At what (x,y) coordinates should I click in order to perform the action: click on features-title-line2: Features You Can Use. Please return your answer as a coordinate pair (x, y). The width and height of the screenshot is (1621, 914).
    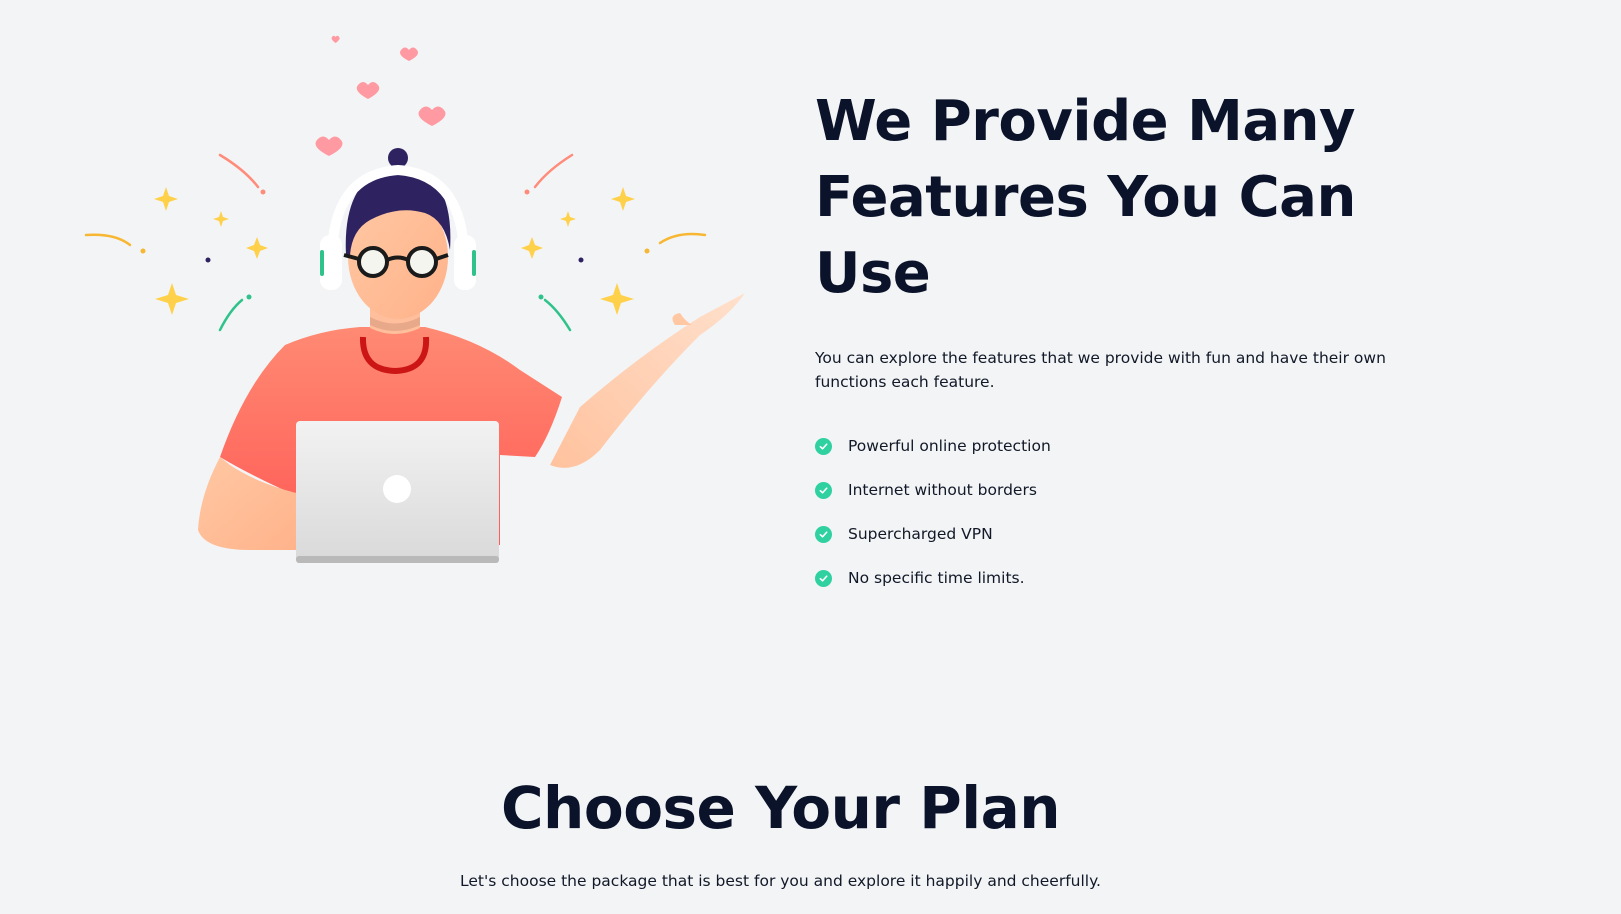
    Looking at the image, I should click on (1085, 235).